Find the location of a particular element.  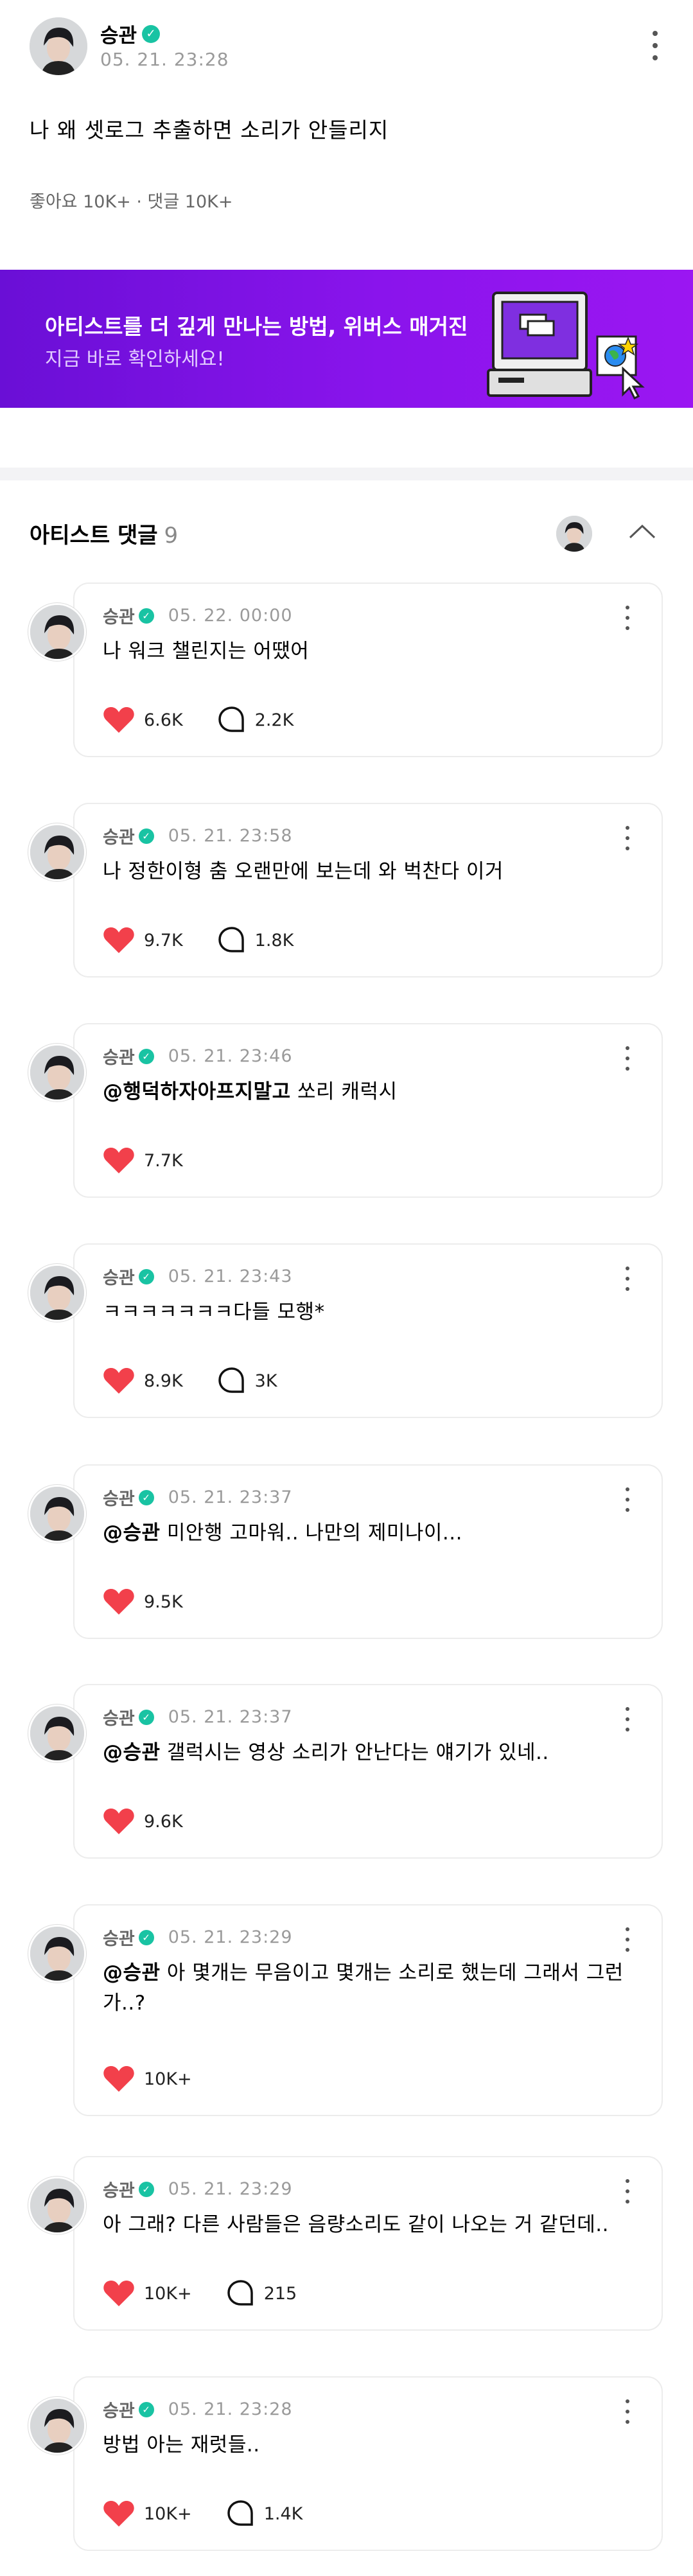

magazine-banner: 아티스트를 더 깊게 만나는 방법, 위버스 매거진 지금 바로 확인하세요! is located at coordinates (346, 339).